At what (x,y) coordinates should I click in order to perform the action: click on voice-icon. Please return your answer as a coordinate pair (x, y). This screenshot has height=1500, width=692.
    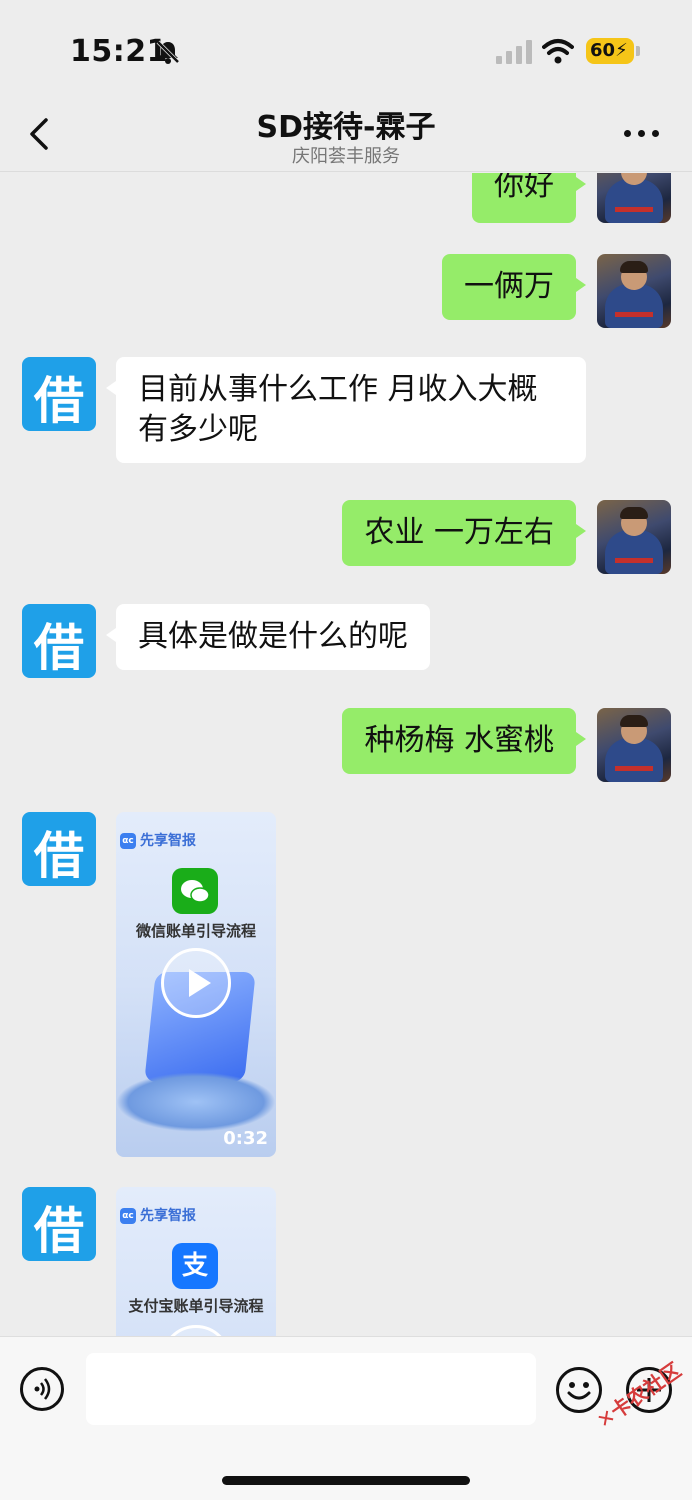
    Looking at the image, I should click on (42, 1389).